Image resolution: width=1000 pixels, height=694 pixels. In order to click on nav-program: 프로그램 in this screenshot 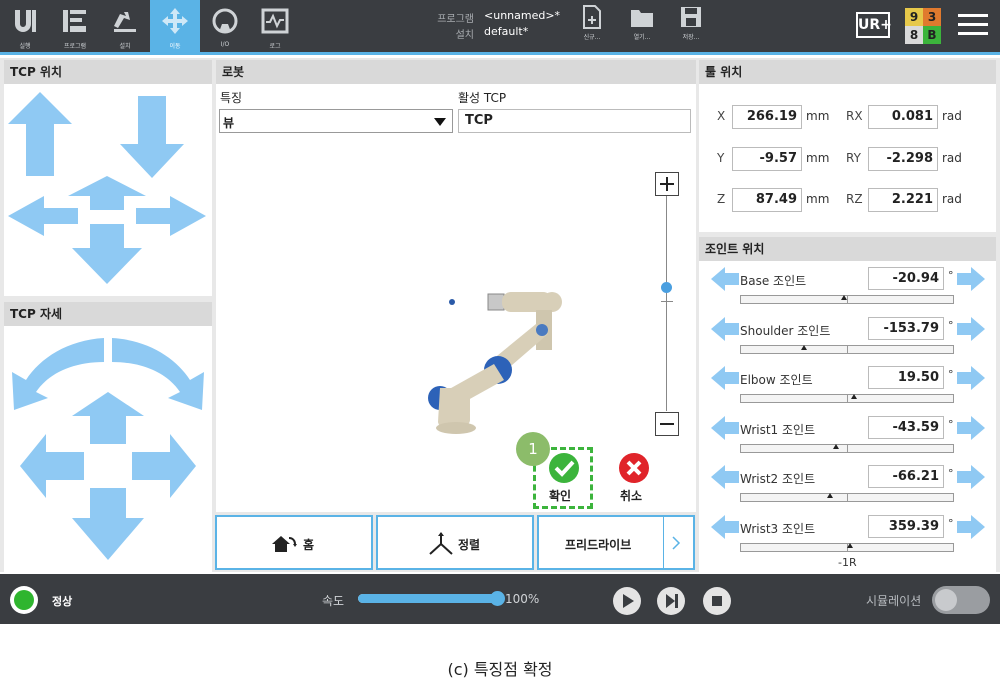, I will do `click(75, 26)`.